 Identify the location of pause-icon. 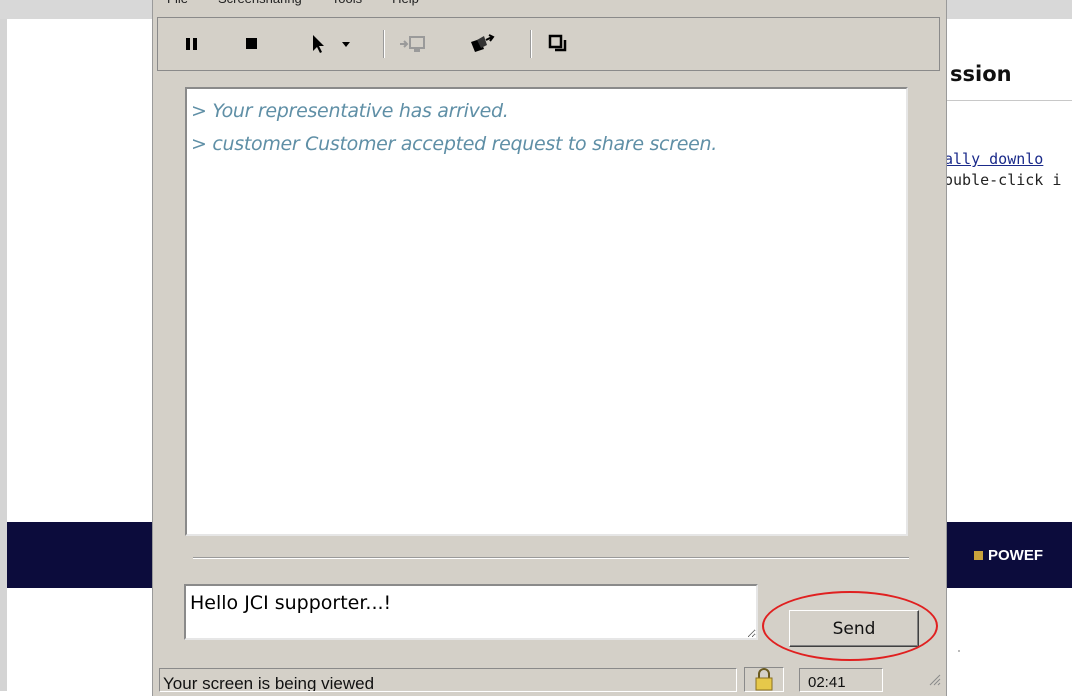
(191, 44).